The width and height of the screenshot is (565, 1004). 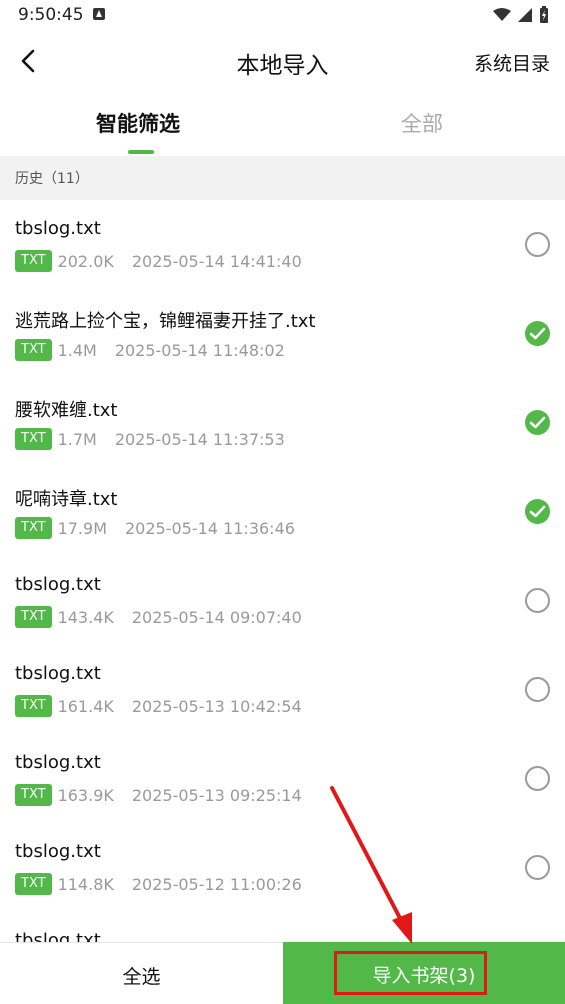 What do you see at coordinates (85, 617) in the screenshot?
I see `file-size: 143.4K` at bounding box center [85, 617].